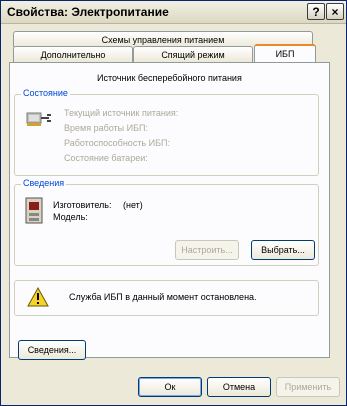  I want to click on cancel-button: Отмена, so click(239, 387).